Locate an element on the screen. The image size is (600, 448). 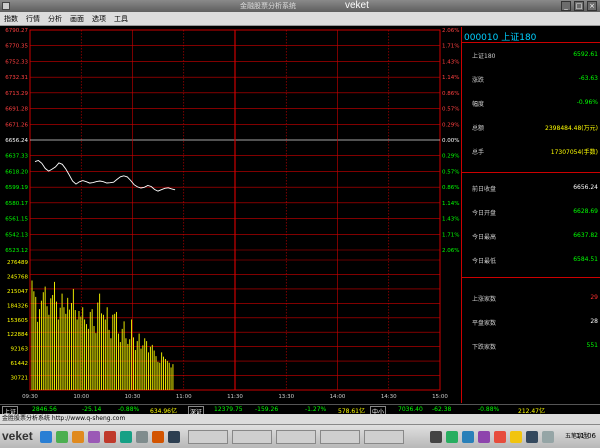
pct-tick-label: 1.71% is located at coordinates (450, 47).